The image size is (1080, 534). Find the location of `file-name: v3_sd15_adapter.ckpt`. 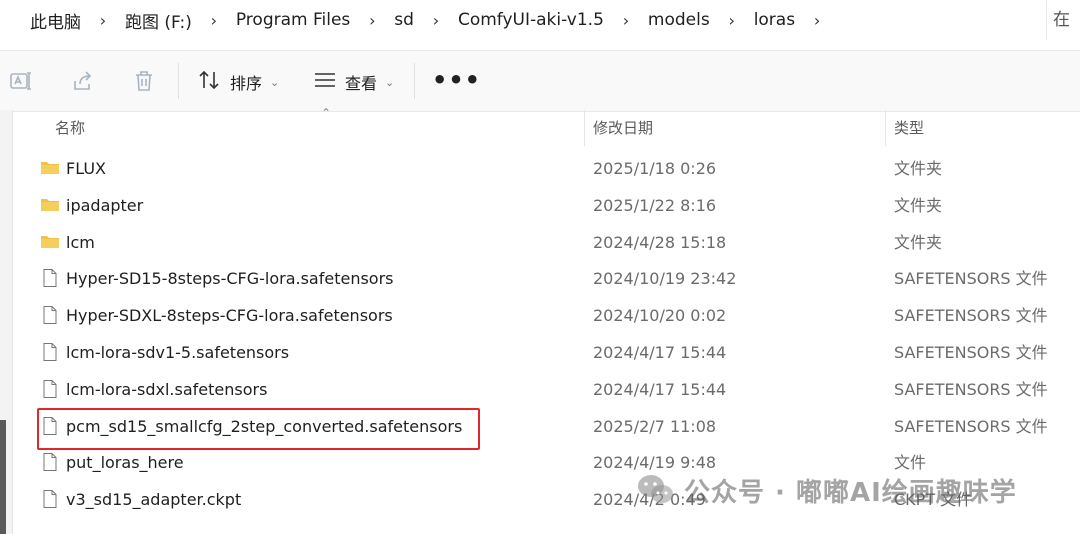

file-name: v3_sd15_adapter.ckpt is located at coordinates (154, 500).